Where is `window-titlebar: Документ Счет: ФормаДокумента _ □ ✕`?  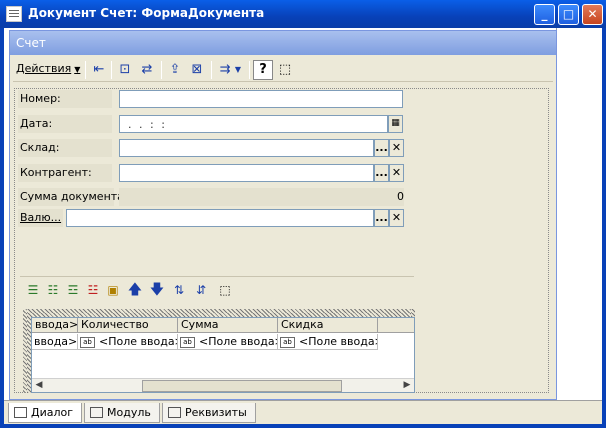 window-titlebar: Документ Счет: ФормаДокумента _ □ ✕ is located at coordinates (303, 14).